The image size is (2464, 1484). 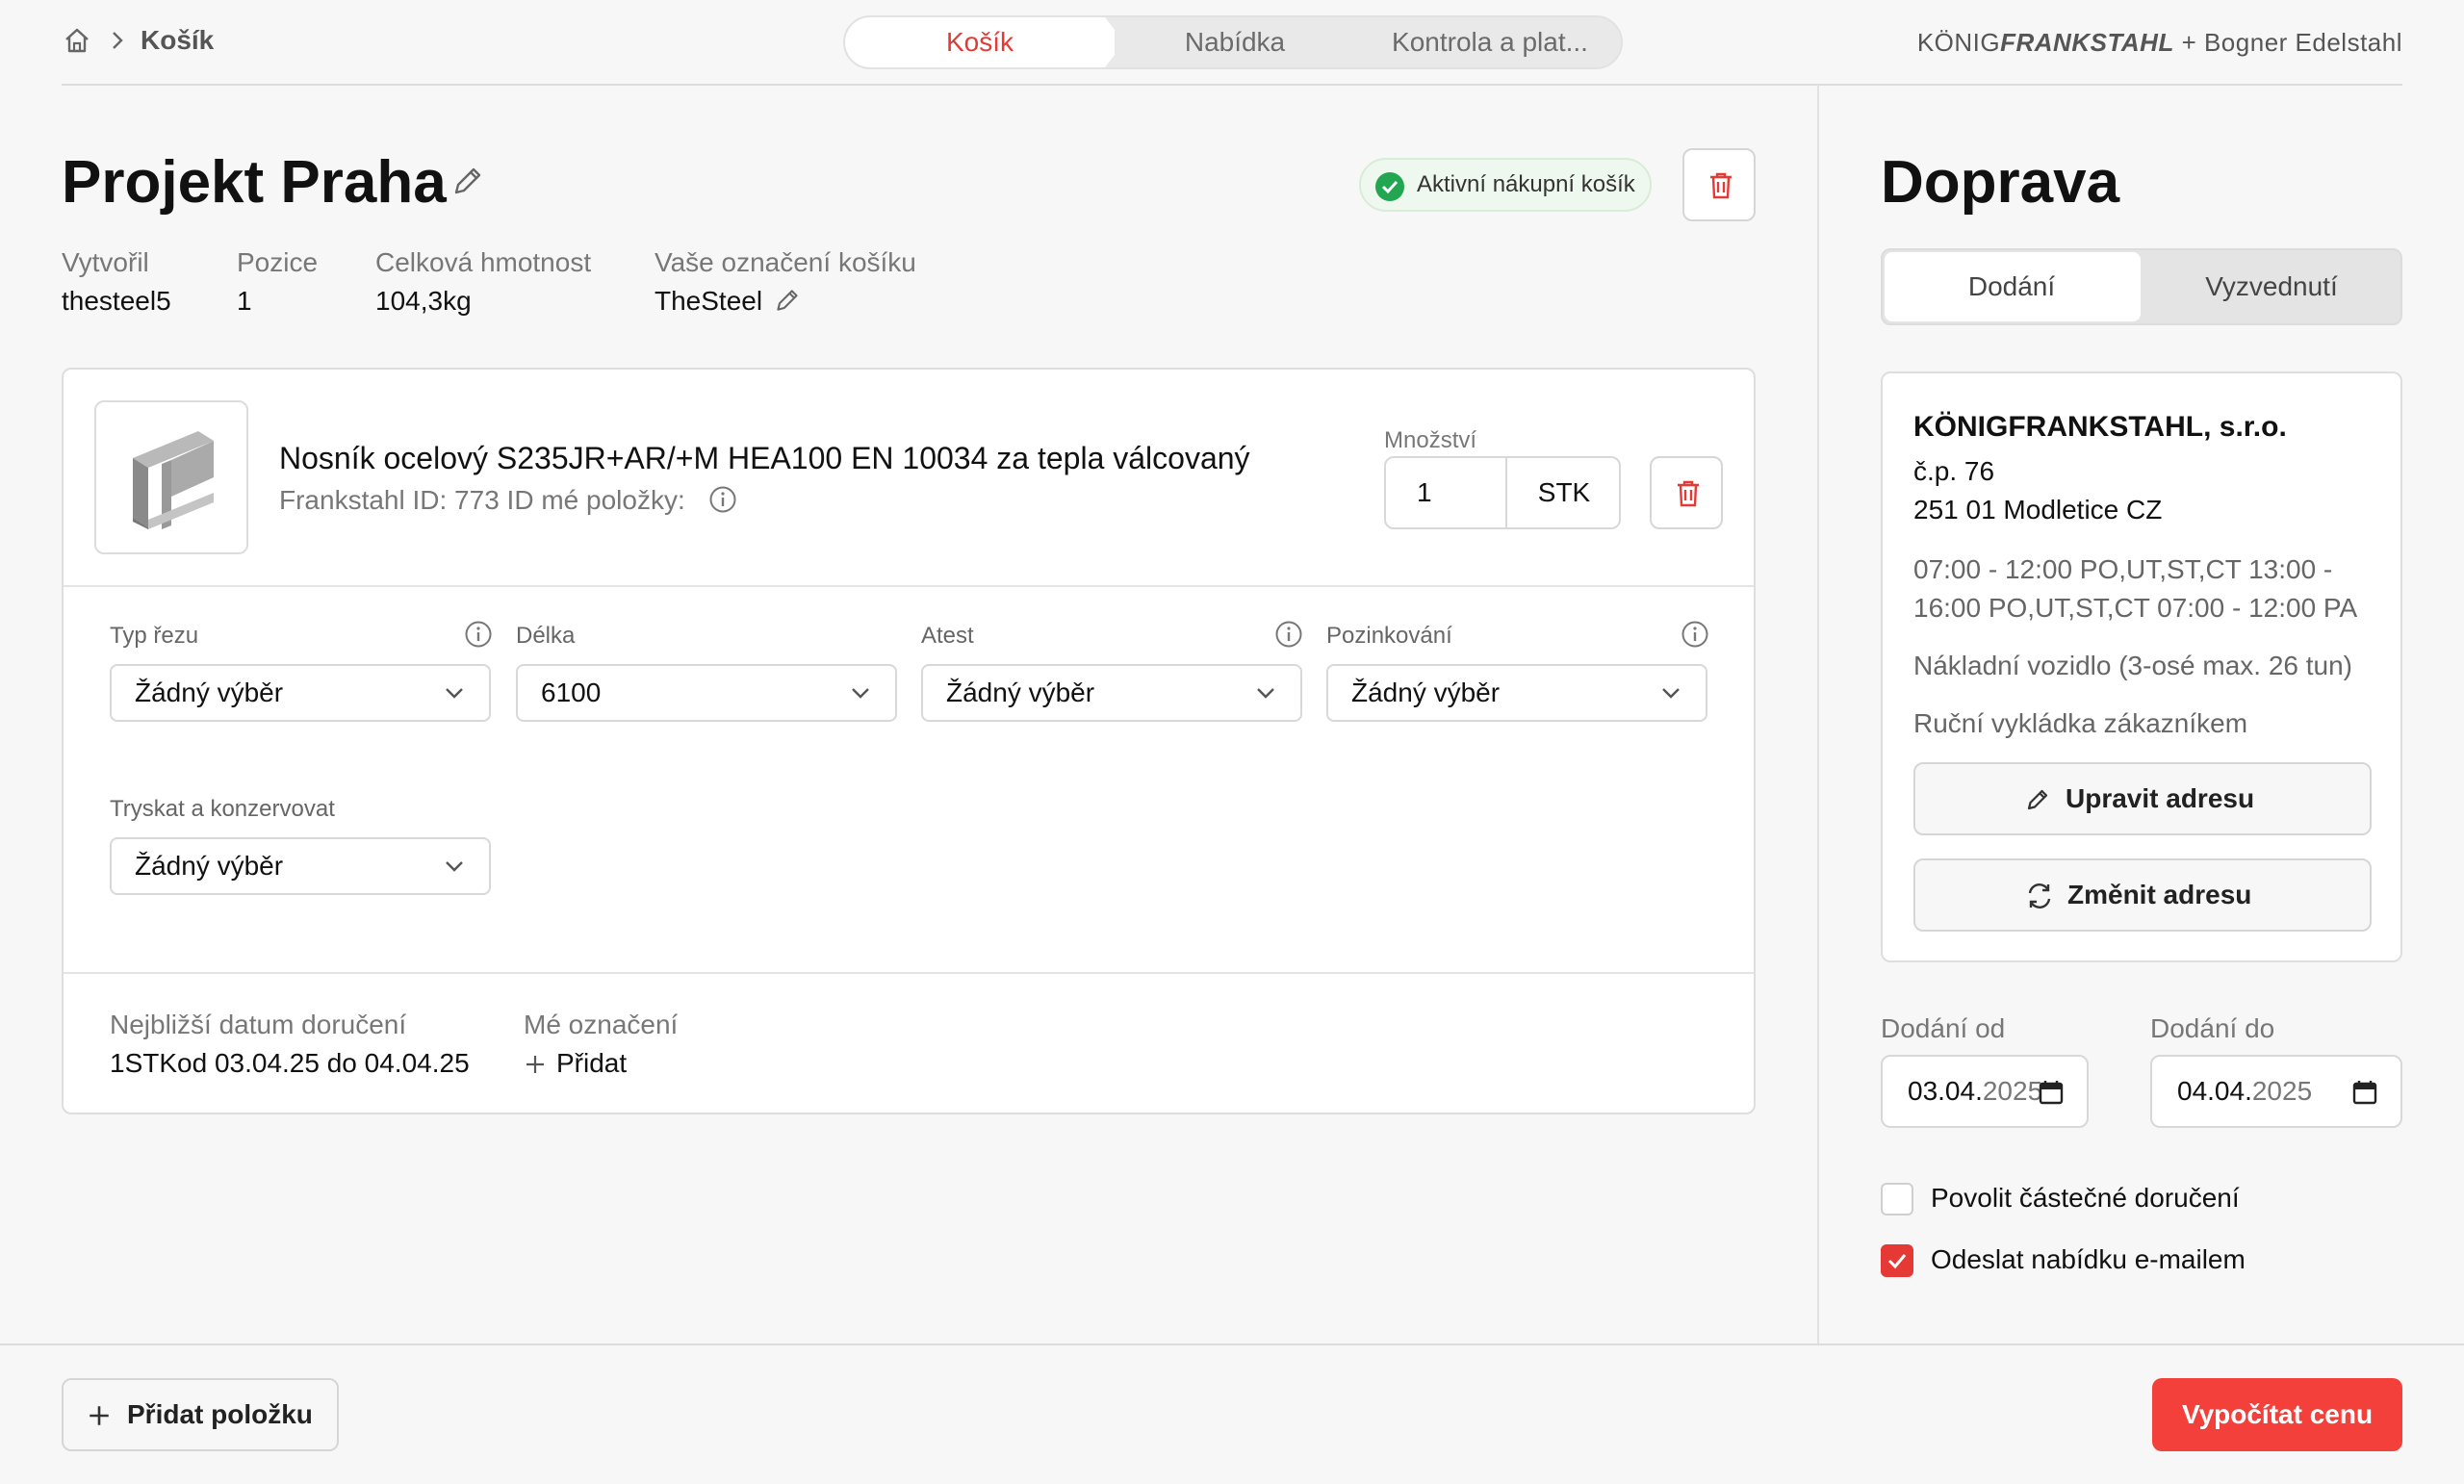 I want to click on home-icon, so click(x=77, y=40).